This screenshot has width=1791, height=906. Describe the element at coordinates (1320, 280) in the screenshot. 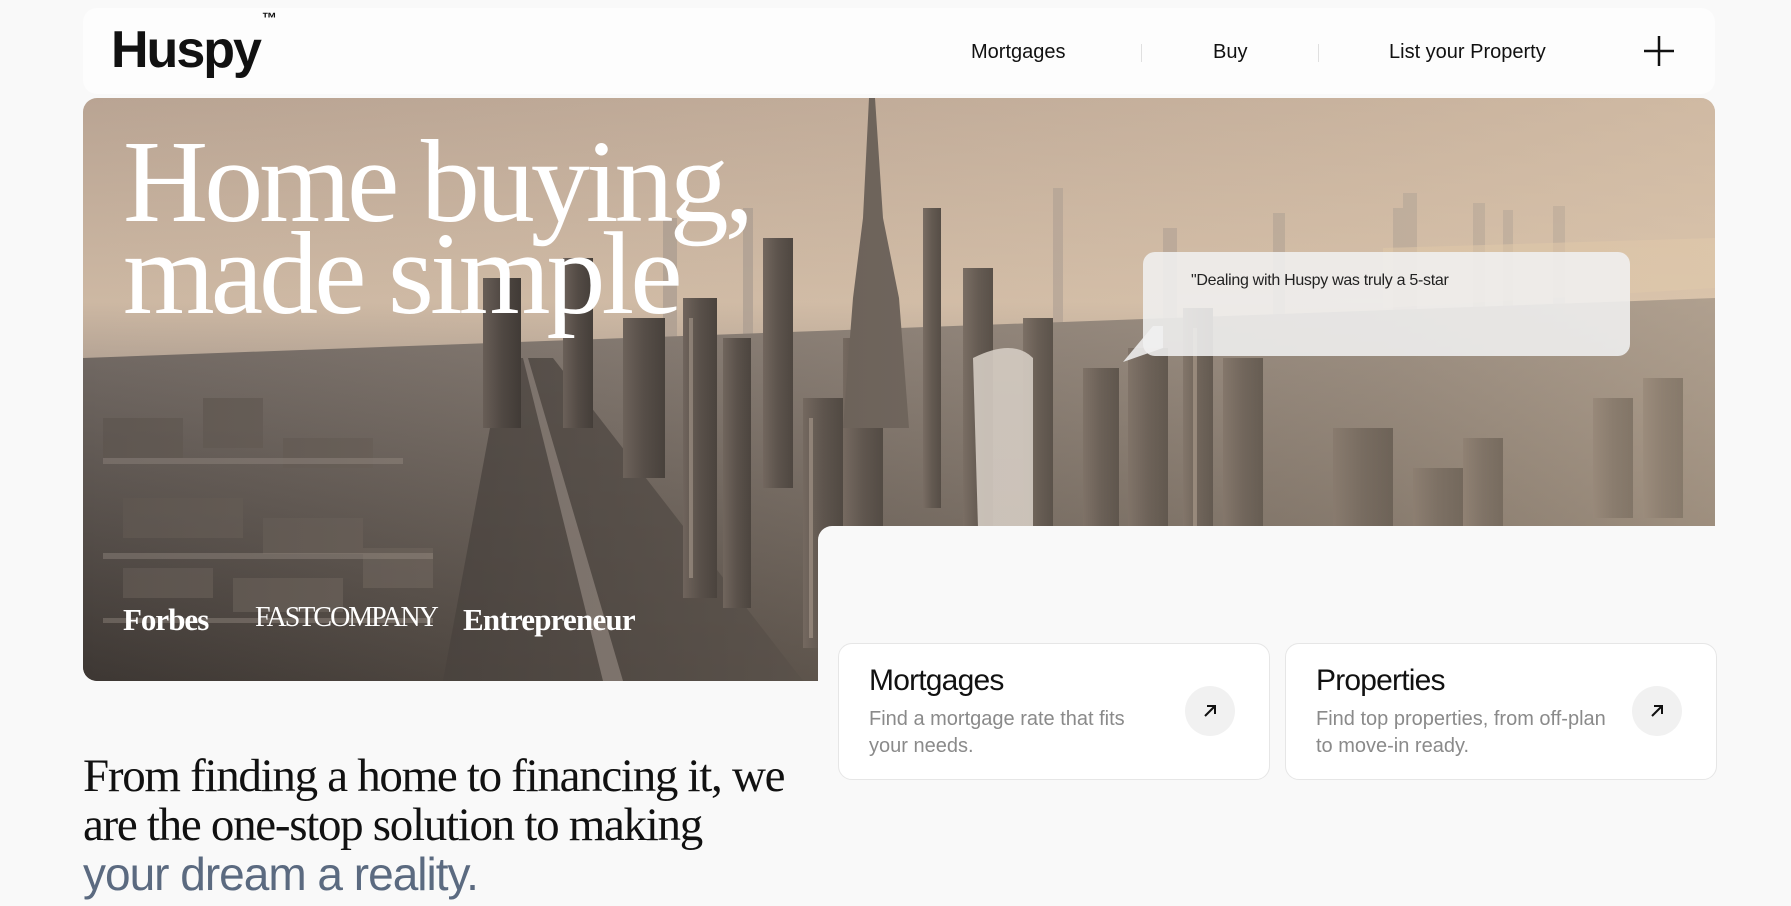

I see `testimonial-text: "Dealing with Huspy was truly a 5-star` at that location.